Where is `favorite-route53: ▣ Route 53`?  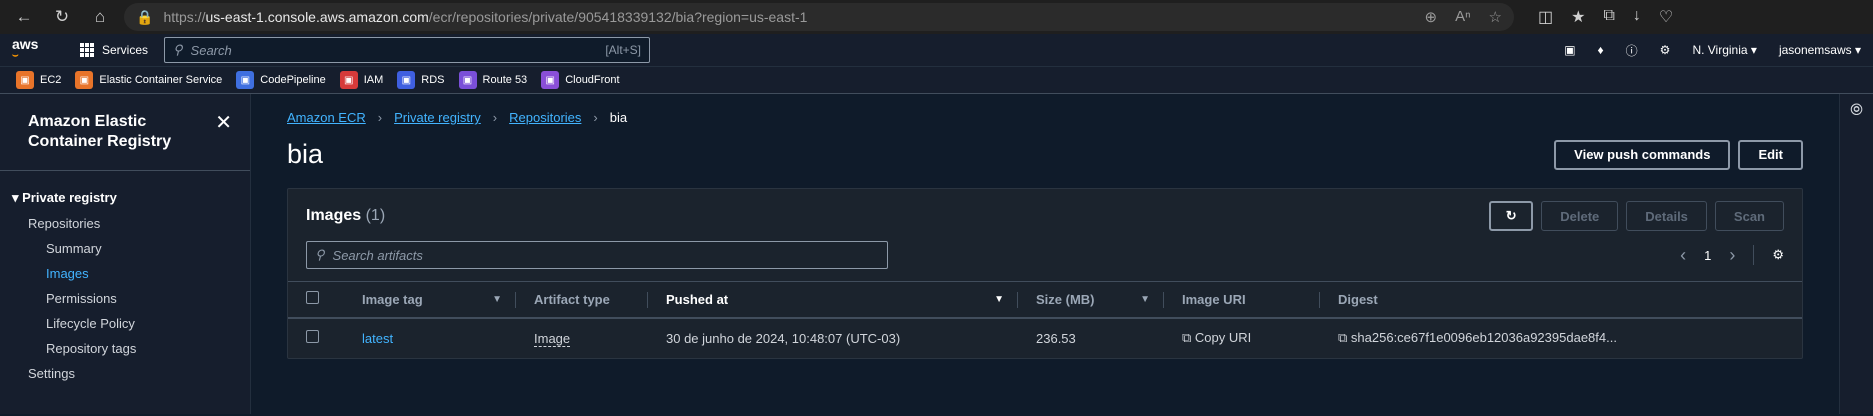 favorite-route53: ▣ Route 53 is located at coordinates (492, 80).